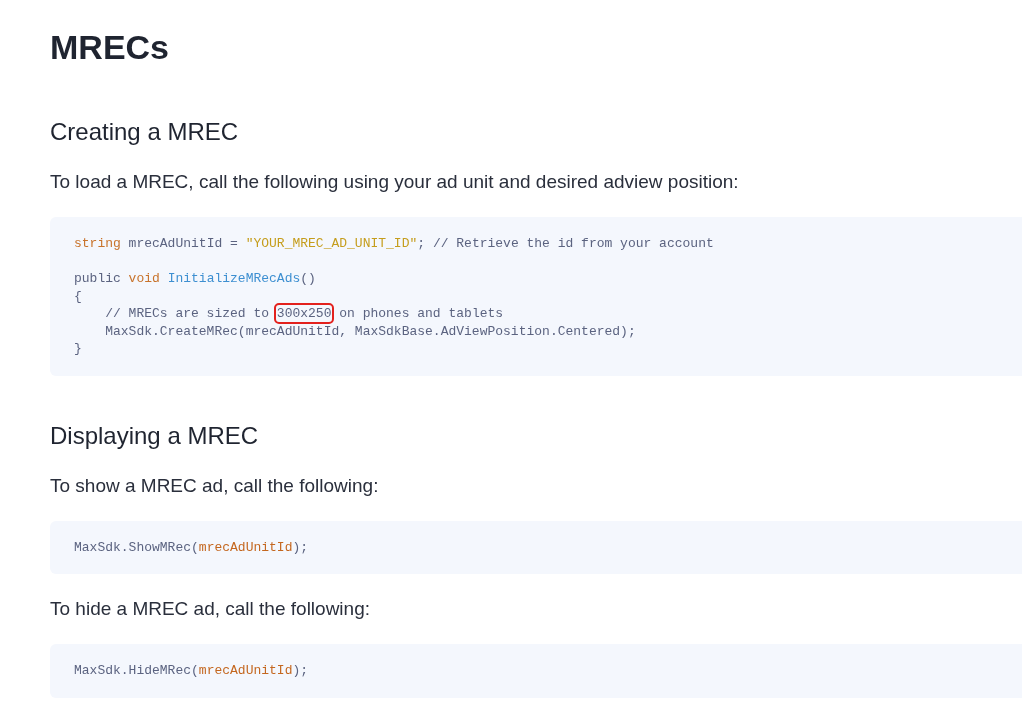 The image size is (1022, 711). I want to click on page-title: MRECs, so click(110, 47).